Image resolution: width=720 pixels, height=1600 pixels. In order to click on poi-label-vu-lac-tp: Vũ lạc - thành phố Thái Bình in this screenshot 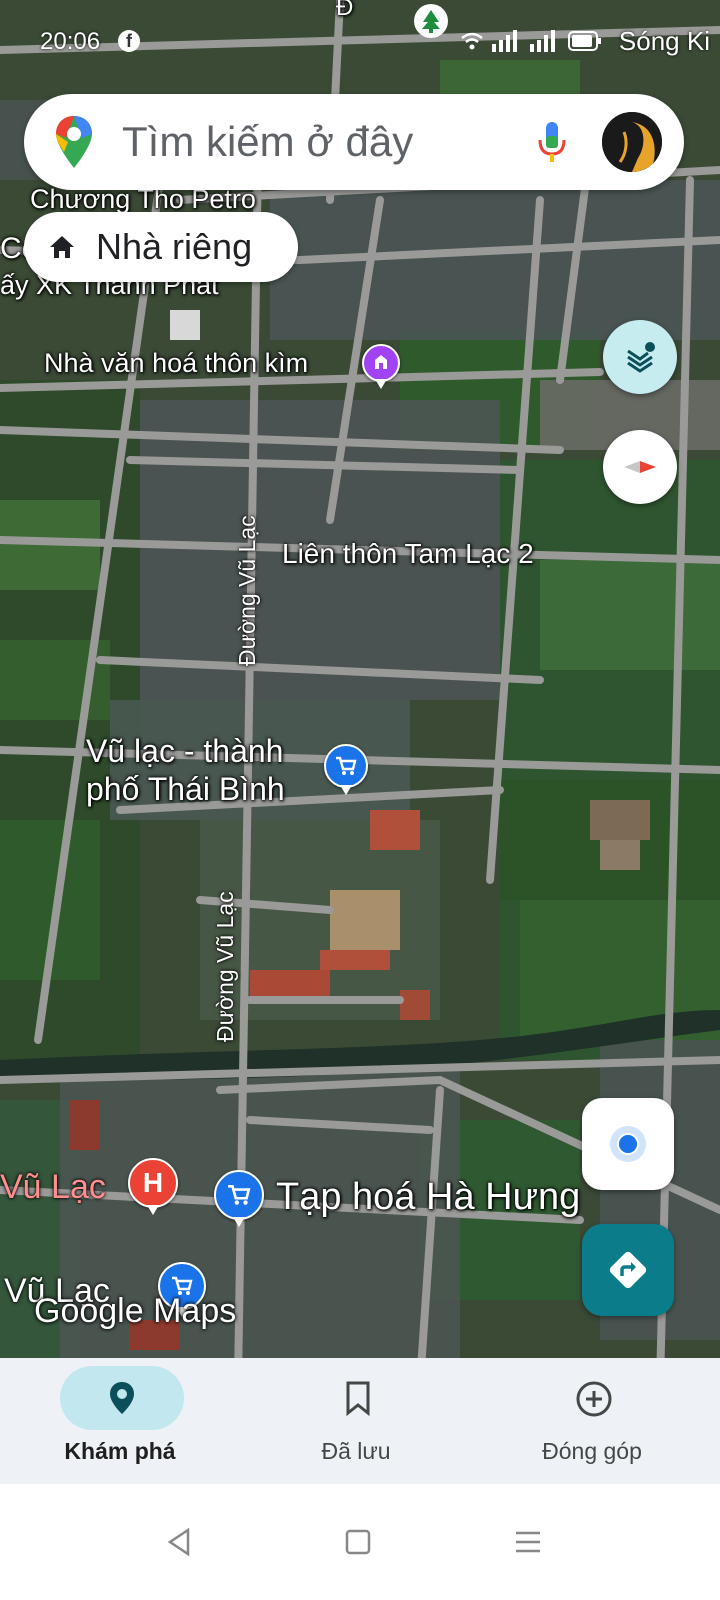, I will do `click(185, 770)`.